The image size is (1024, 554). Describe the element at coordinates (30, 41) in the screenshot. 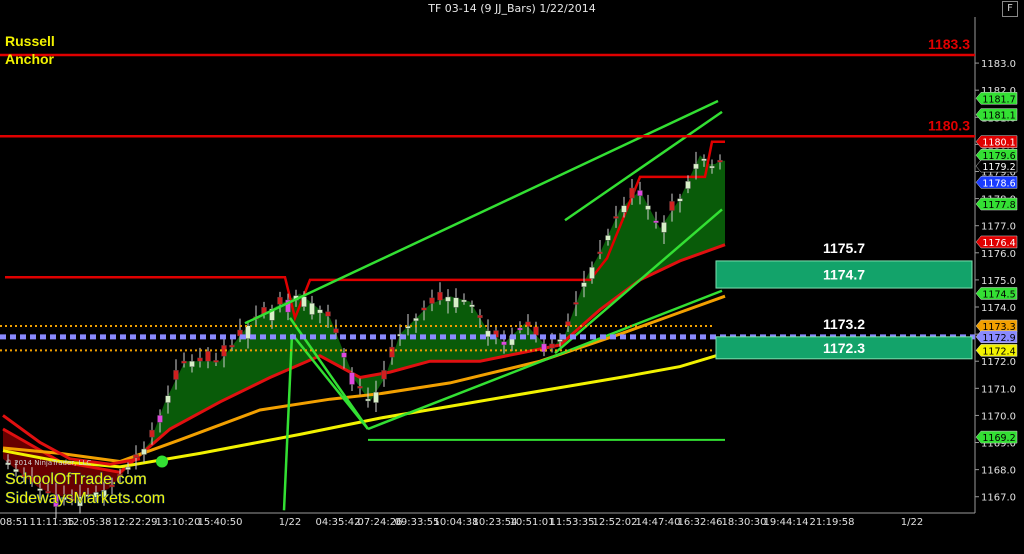

I see `symbol-label: Russell` at that location.